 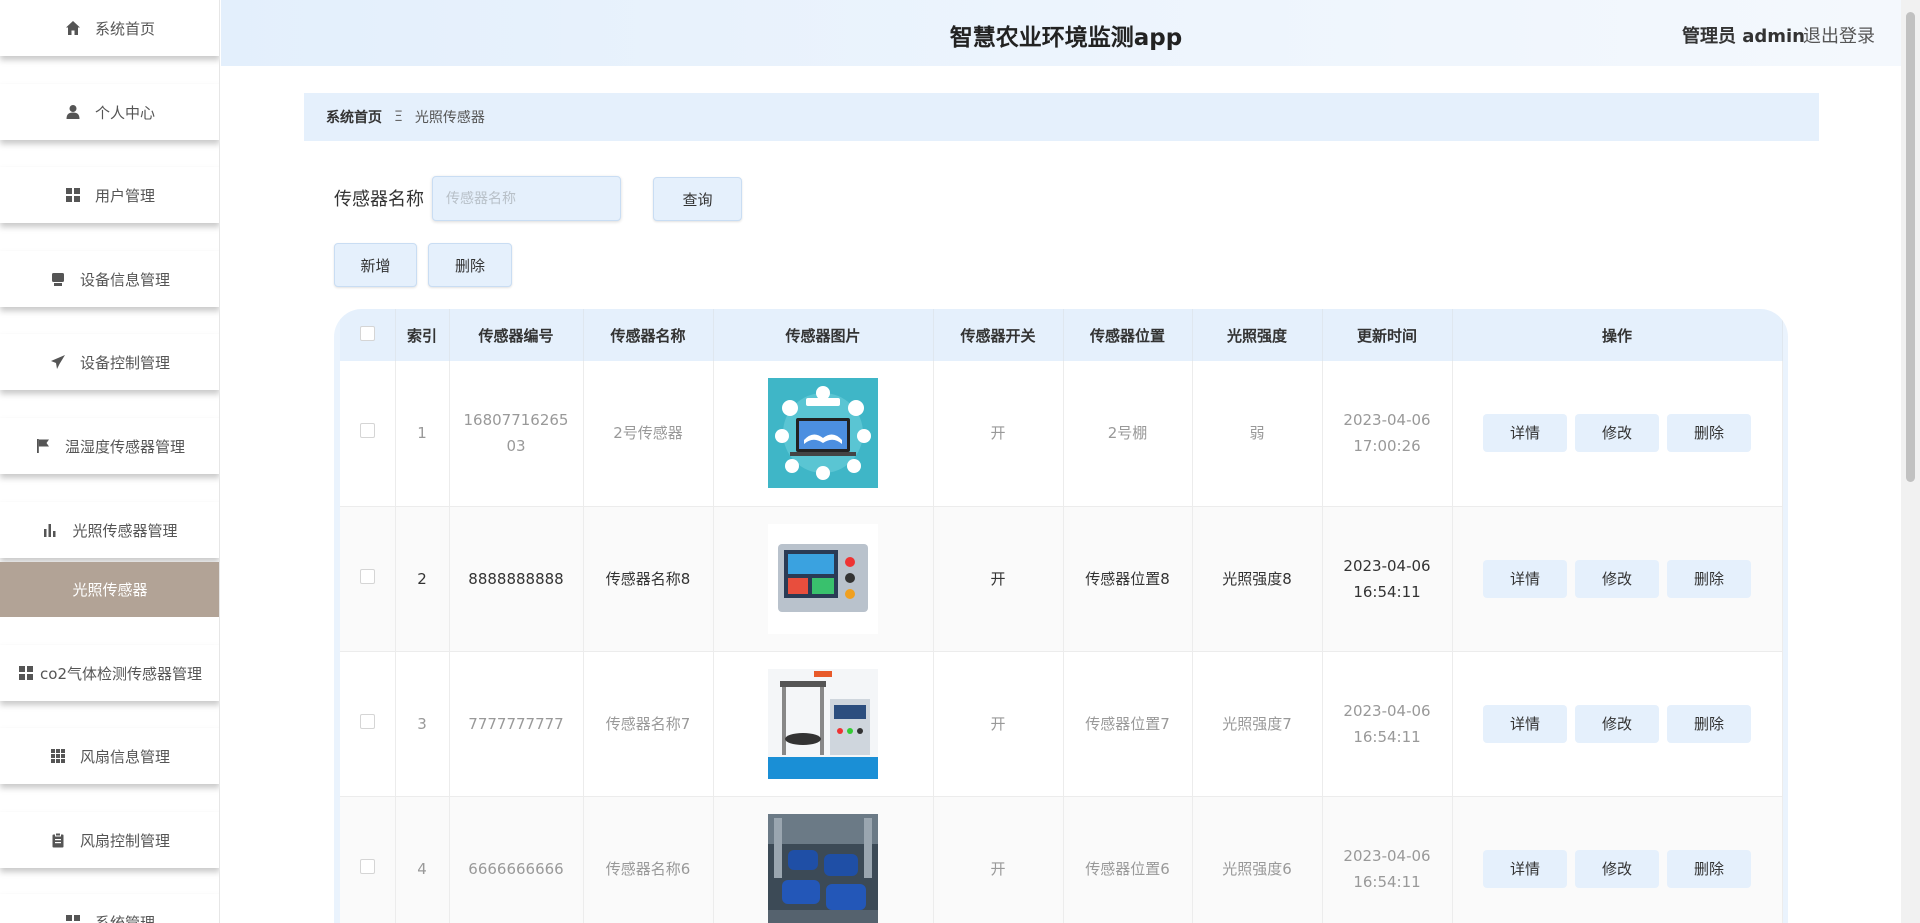 I want to click on user-icon, so click(x=73, y=112).